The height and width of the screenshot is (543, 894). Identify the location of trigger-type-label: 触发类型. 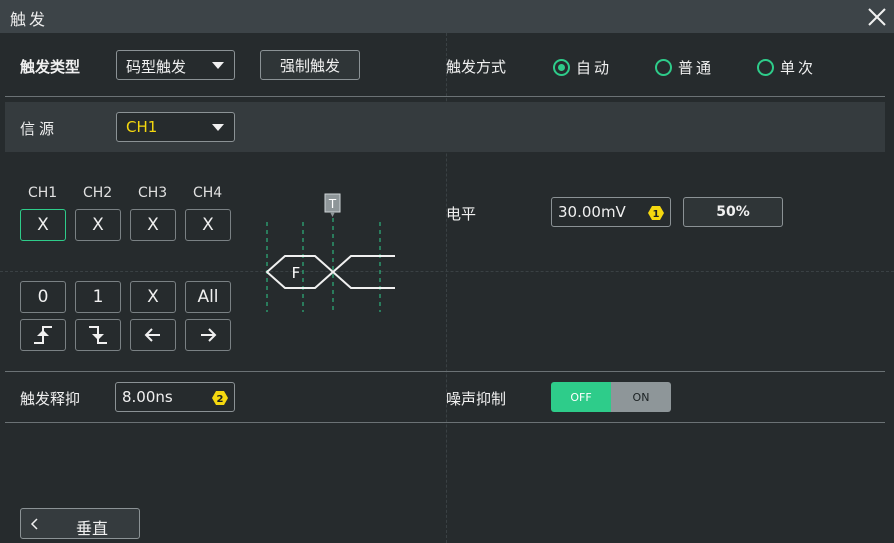
(50, 67).